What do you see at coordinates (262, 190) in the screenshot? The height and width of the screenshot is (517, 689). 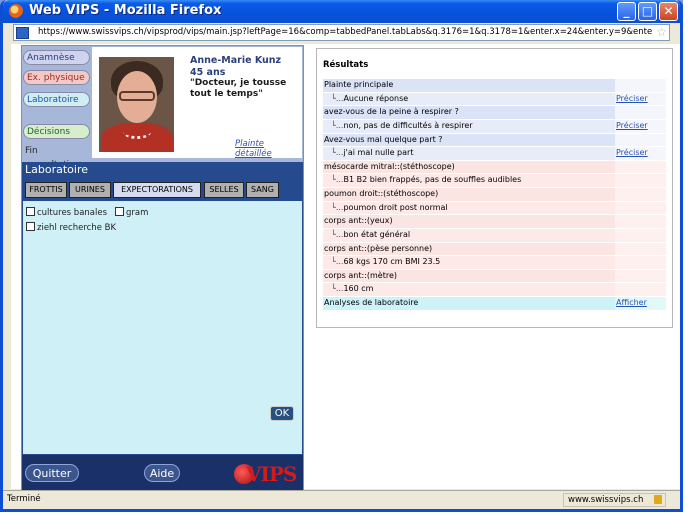 I see `tab-sang: SANG` at bounding box center [262, 190].